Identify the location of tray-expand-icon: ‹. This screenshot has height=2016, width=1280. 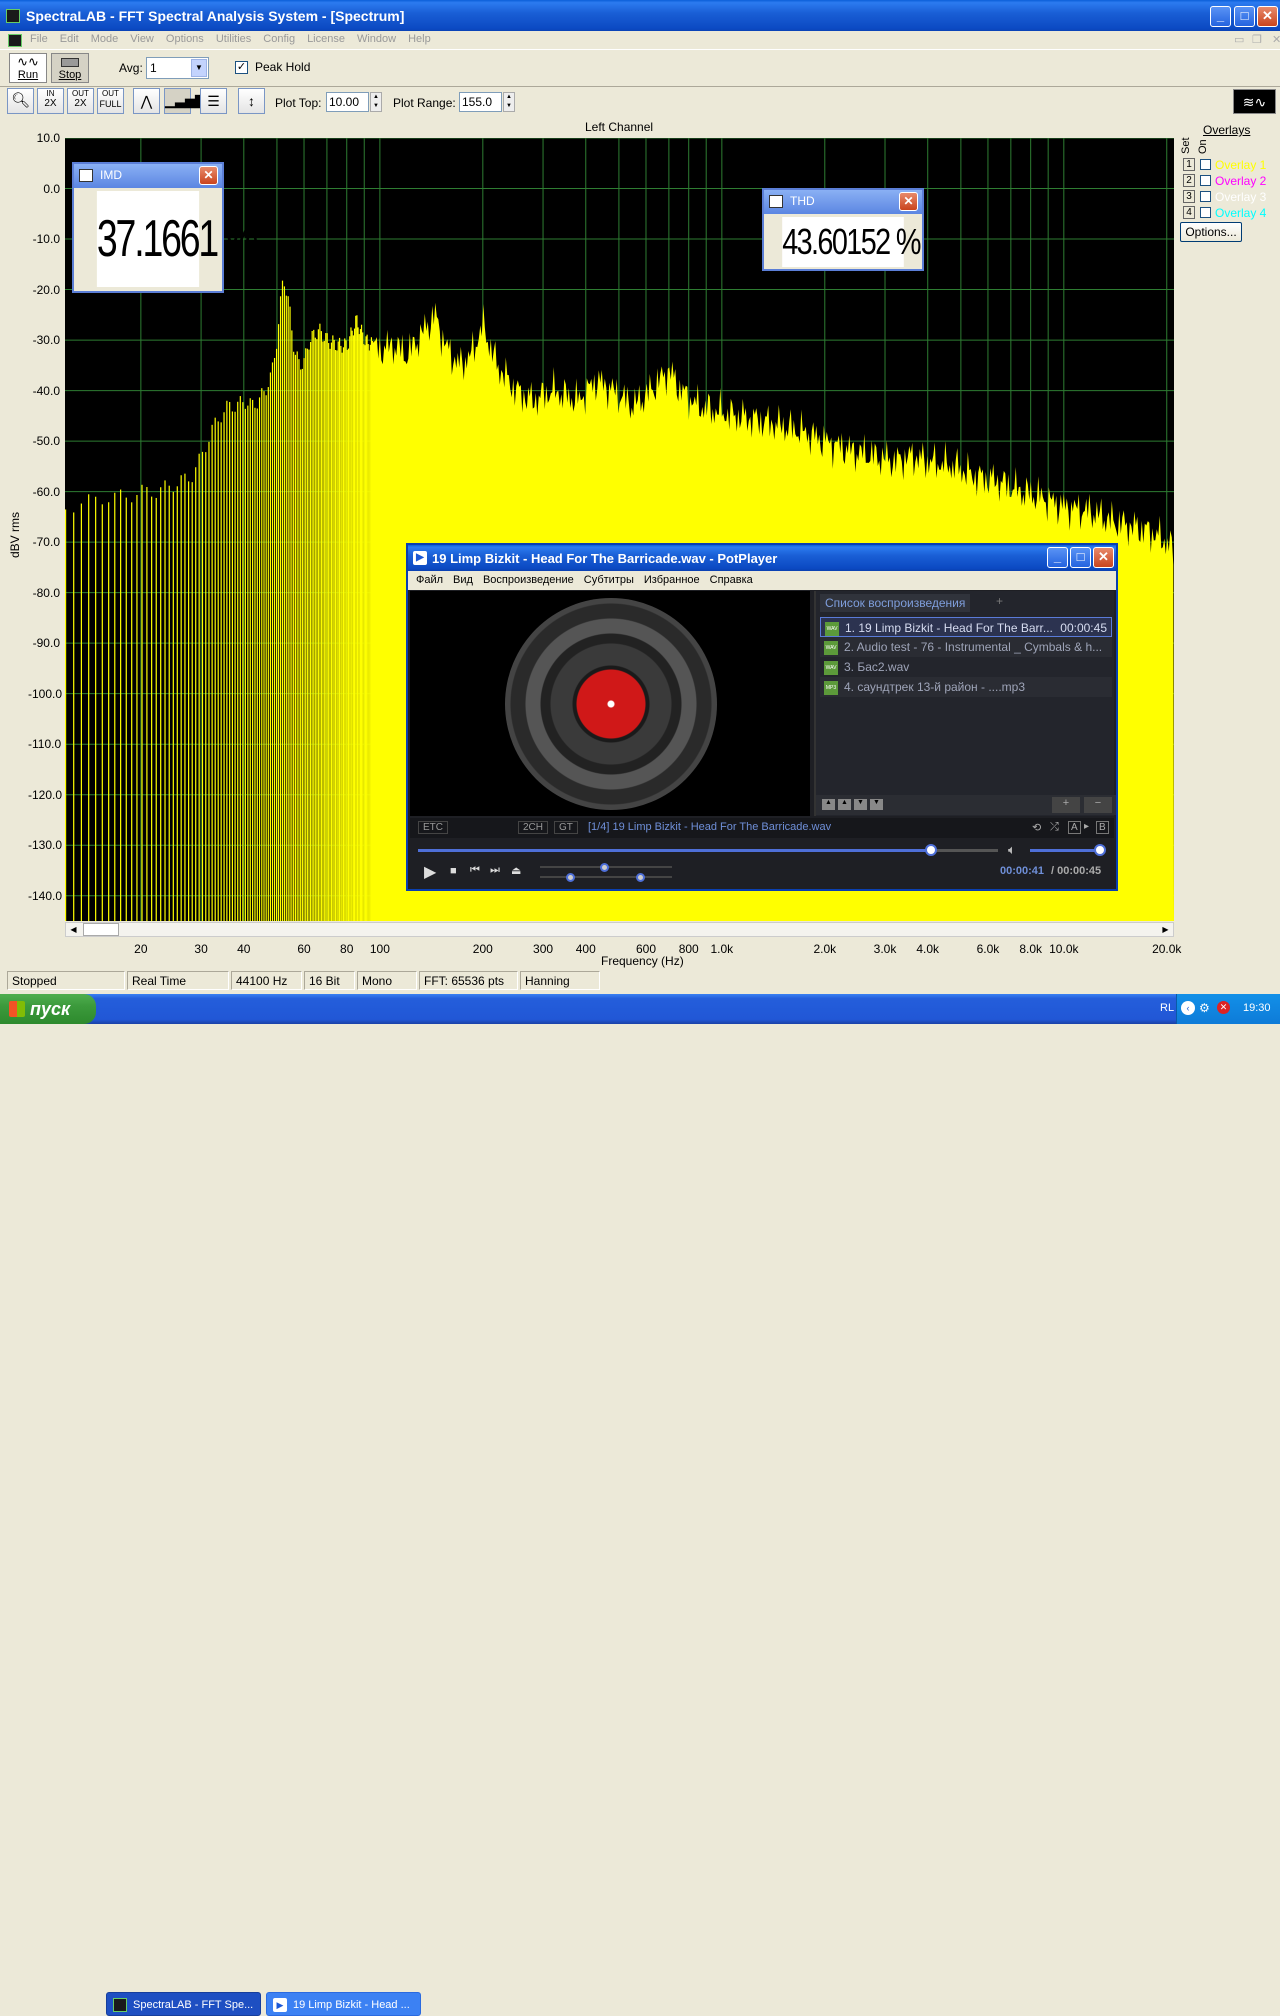
(1188, 1008).